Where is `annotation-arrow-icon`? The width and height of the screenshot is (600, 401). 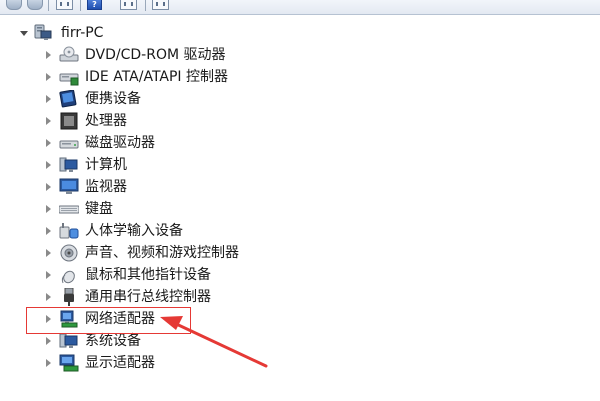 annotation-arrow-icon is located at coordinates (214, 342).